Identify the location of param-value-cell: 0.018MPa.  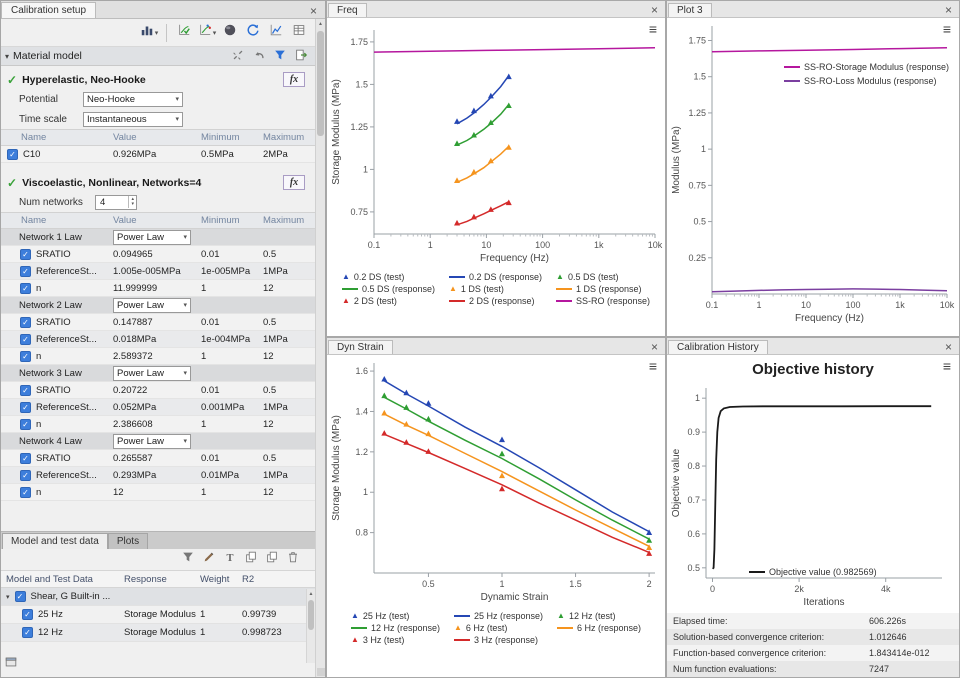
(157, 339).